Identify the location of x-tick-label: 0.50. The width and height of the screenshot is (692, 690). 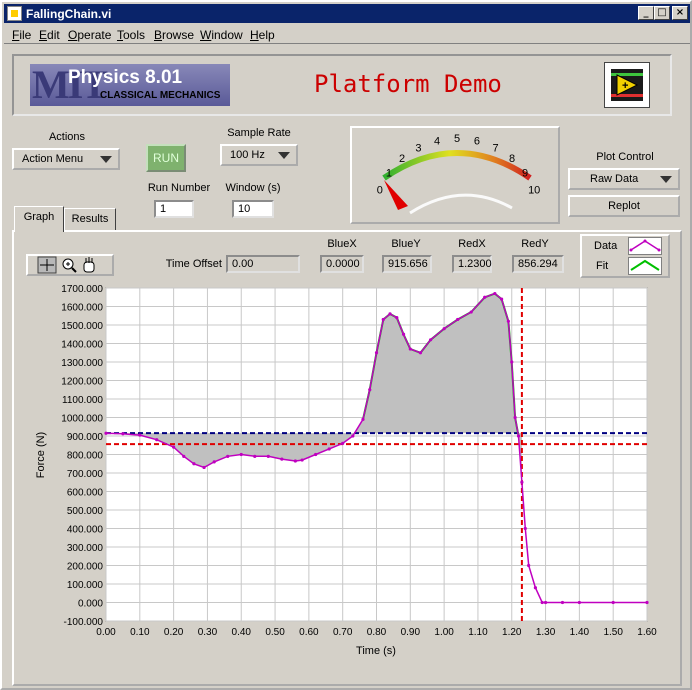
(275, 632).